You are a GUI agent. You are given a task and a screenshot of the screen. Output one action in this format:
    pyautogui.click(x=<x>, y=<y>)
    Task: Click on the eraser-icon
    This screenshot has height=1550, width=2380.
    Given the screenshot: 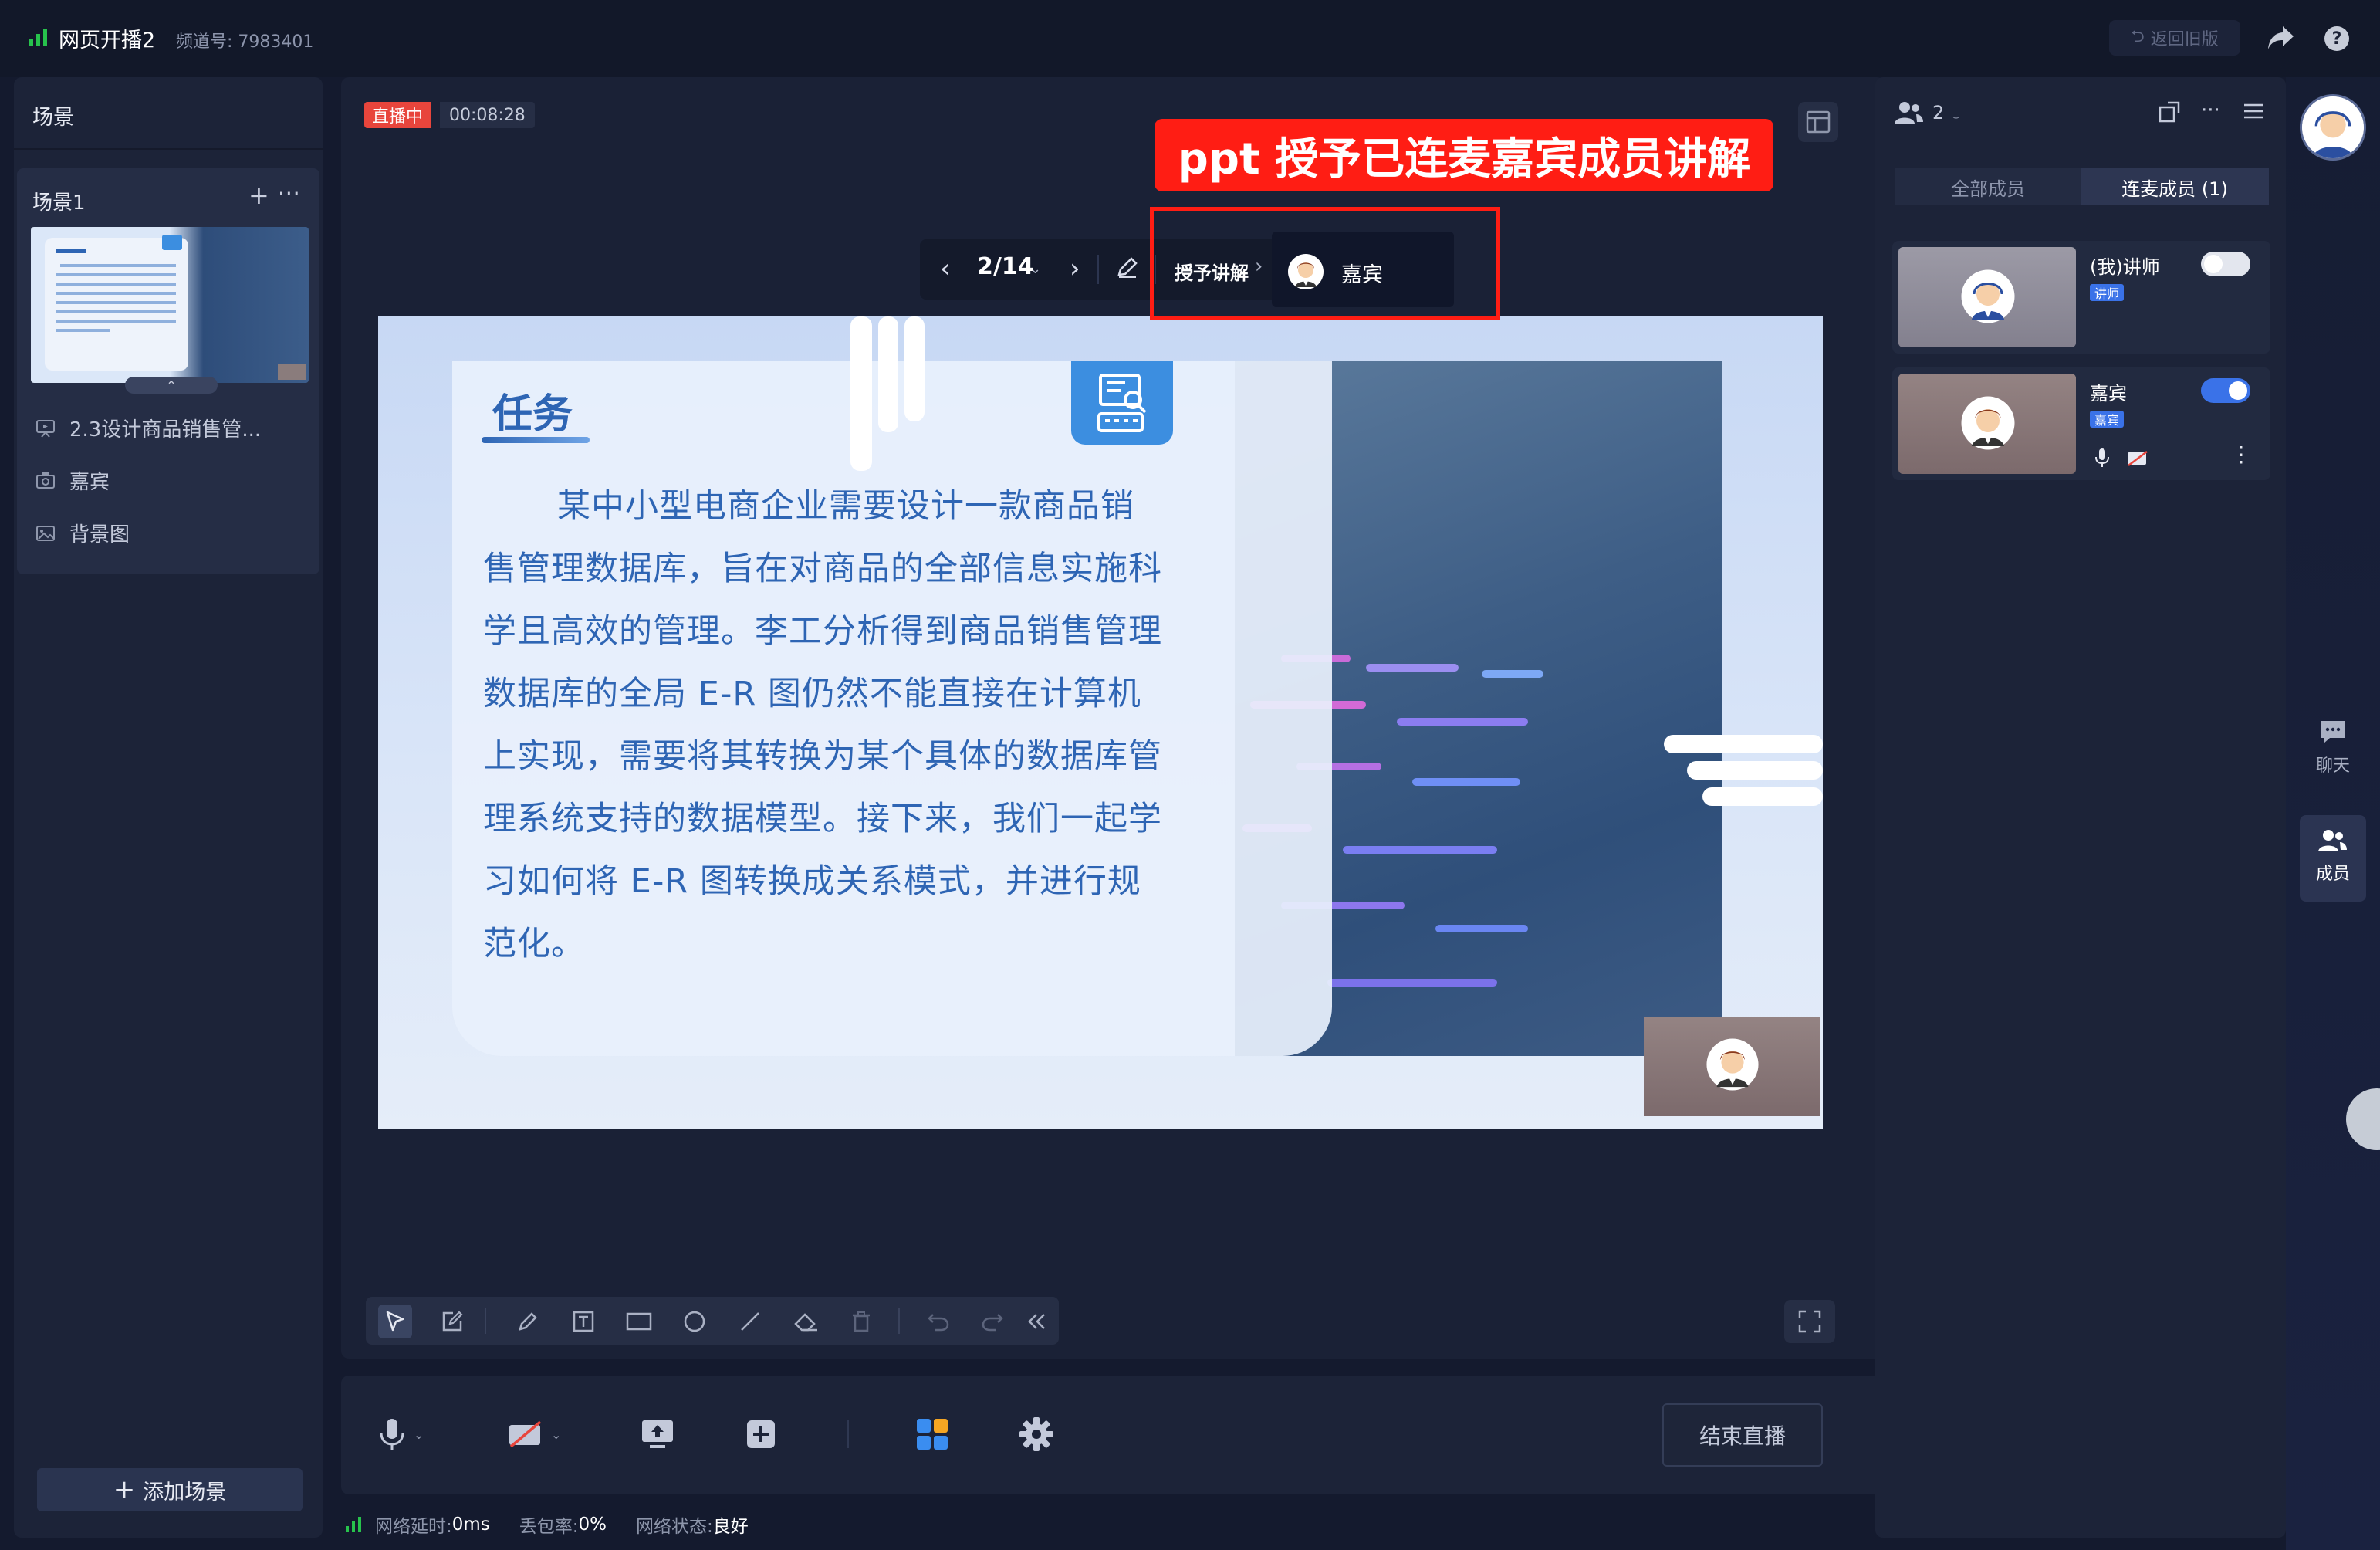 What is the action you would take?
    pyautogui.click(x=806, y=1321)
    